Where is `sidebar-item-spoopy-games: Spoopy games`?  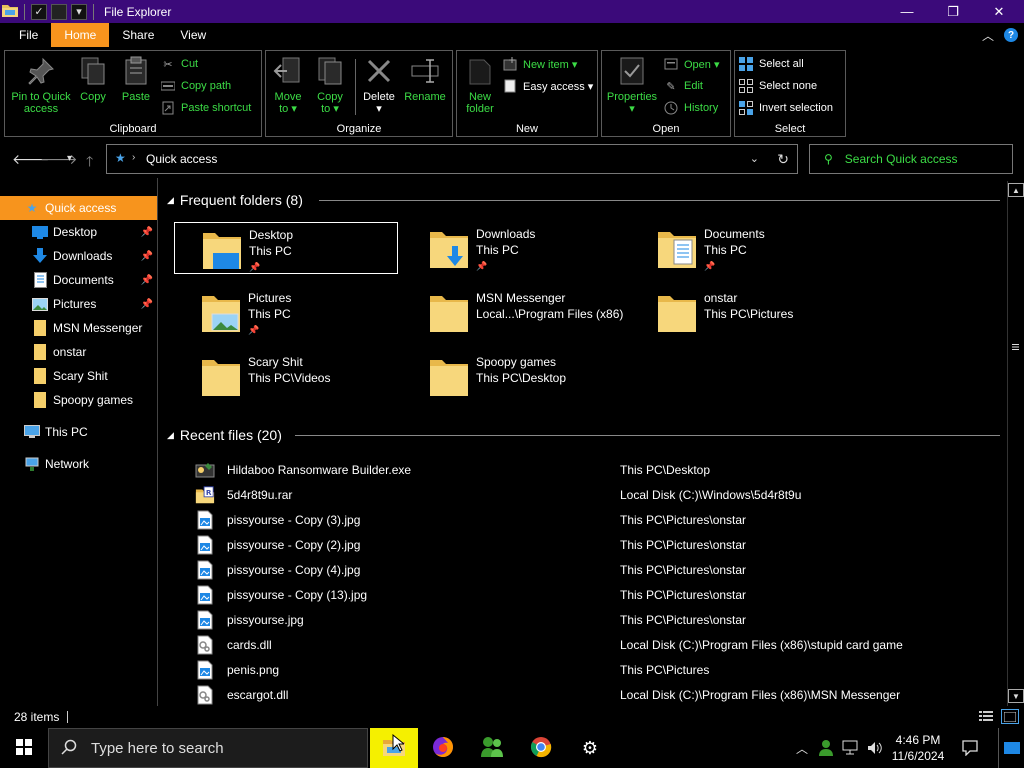 sidebar-item-spoopy-games: Spoopy games is located at coordinates (78, 400).